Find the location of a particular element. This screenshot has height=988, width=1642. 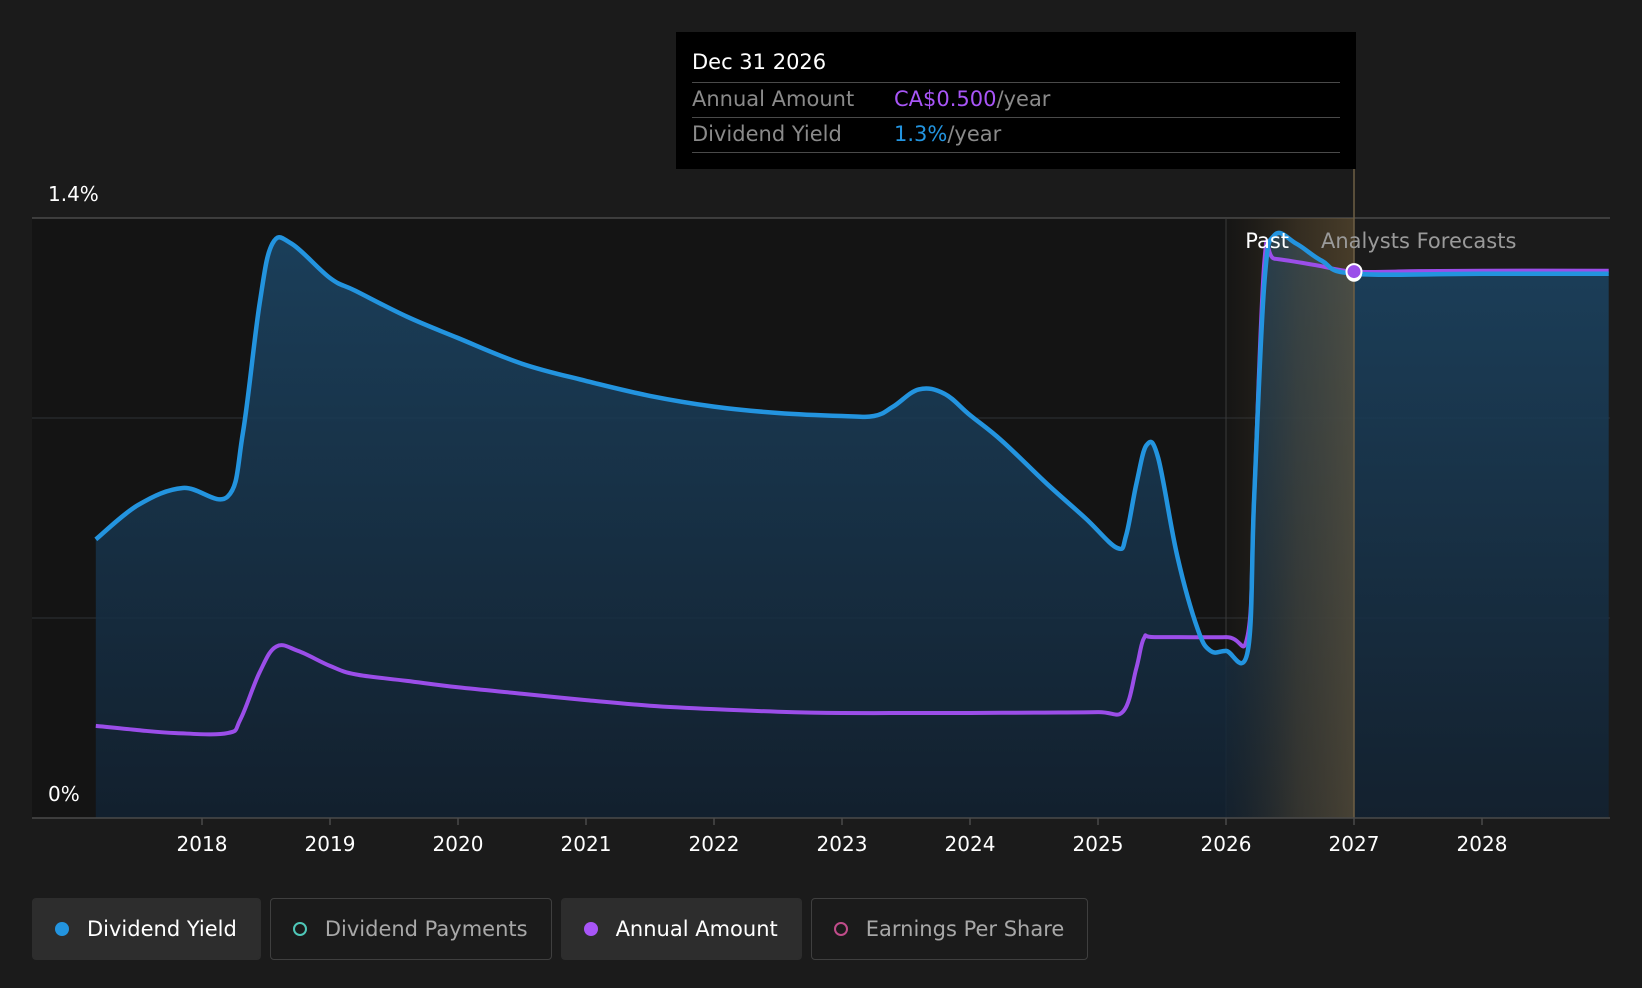

x-tick-label: 2027 is located at coordinates (1354, 844).